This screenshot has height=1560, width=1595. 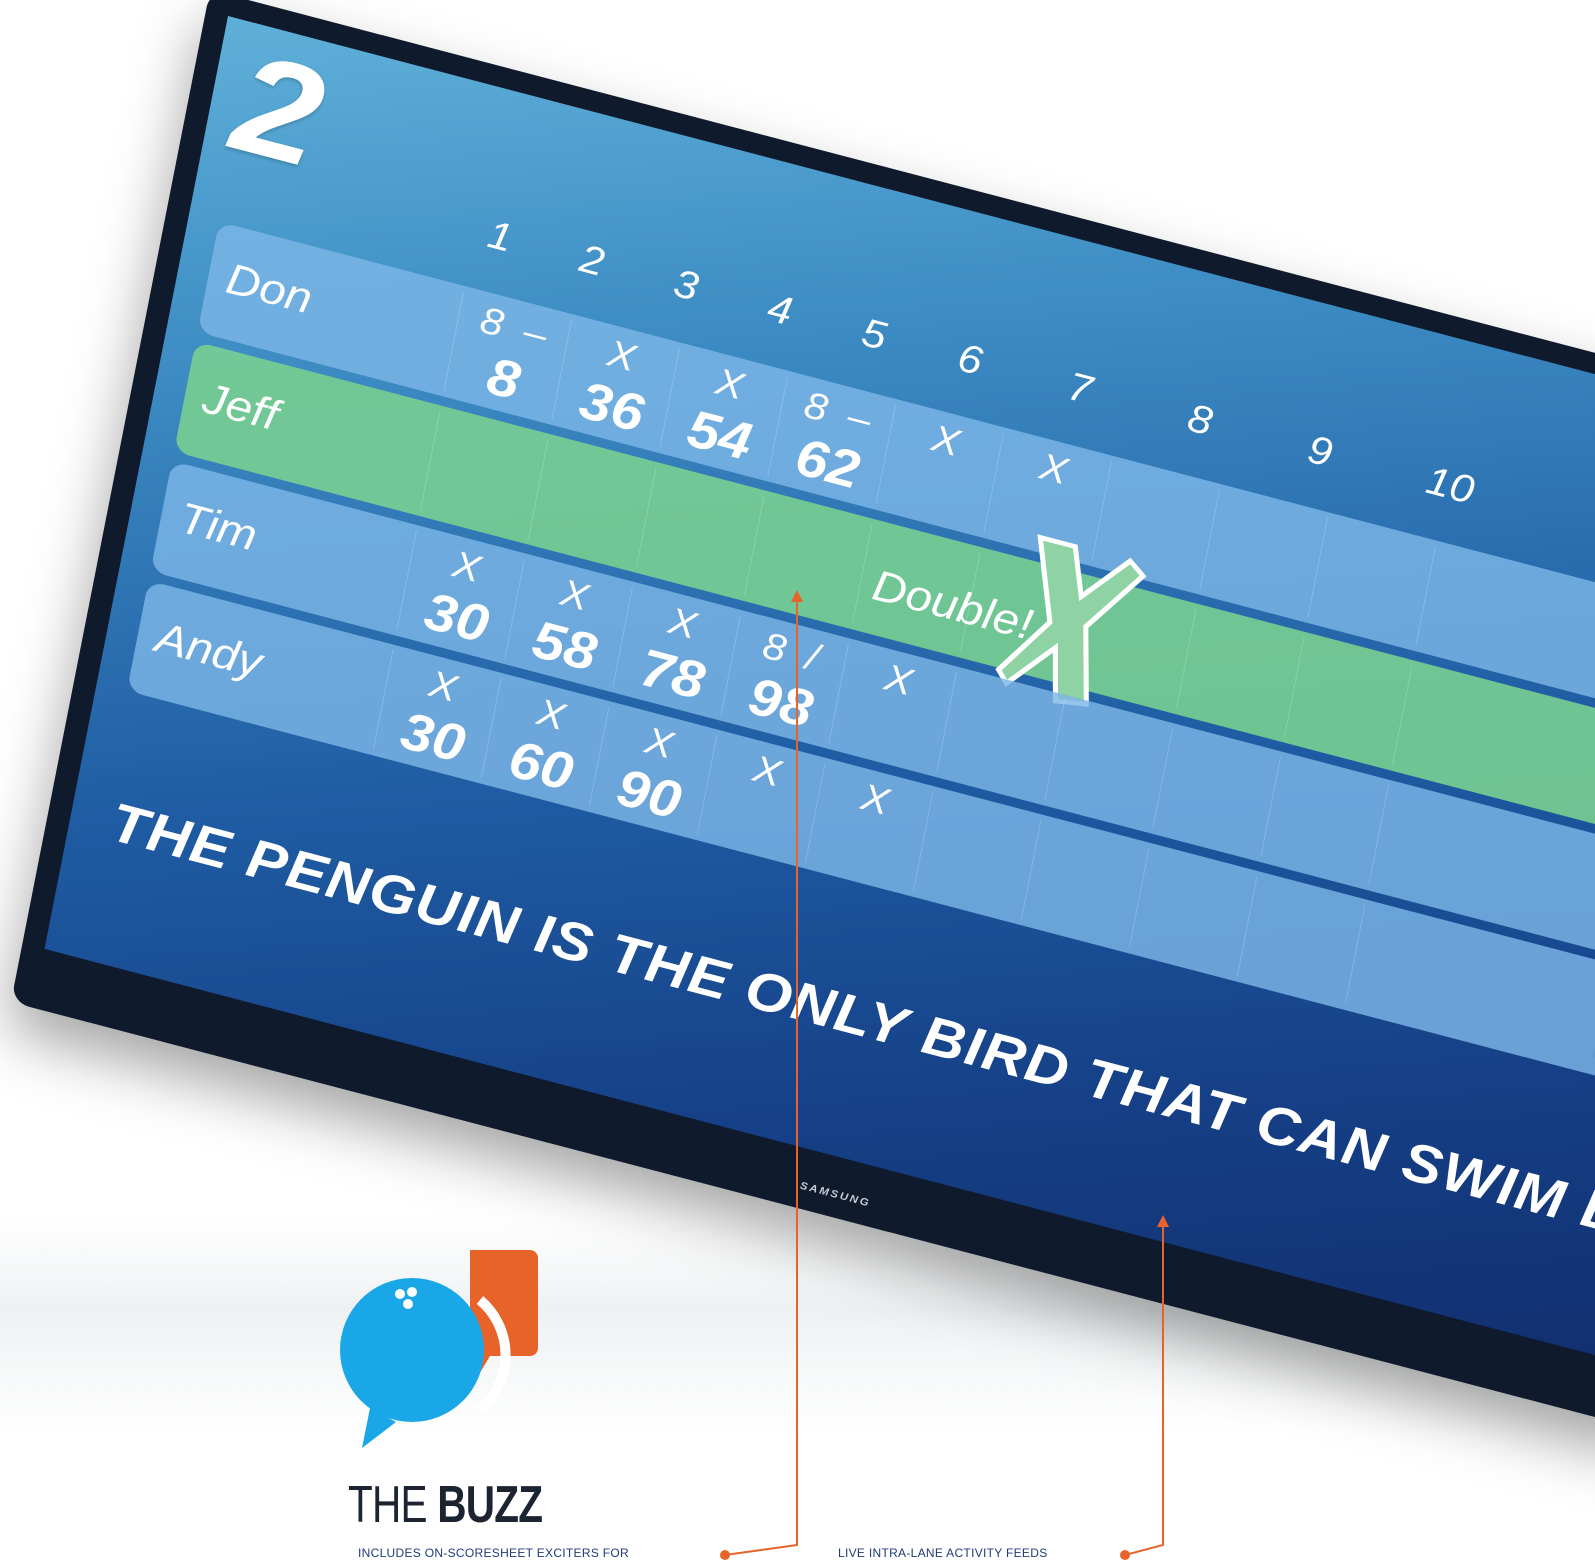 I want to click on note-left: INCLUDES ON-SCORESHEET EXCITERS FOR, so click(x=493, y=1553).